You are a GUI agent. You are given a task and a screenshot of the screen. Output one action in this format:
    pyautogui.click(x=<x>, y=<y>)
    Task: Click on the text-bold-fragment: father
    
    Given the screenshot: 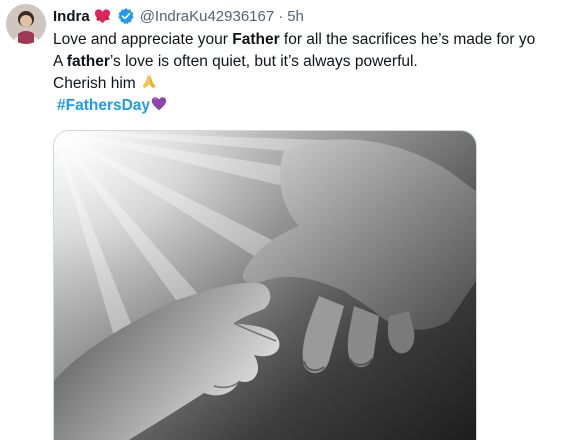 What is the action you would take?
    pyautogui.click(x=88, y=61)
    